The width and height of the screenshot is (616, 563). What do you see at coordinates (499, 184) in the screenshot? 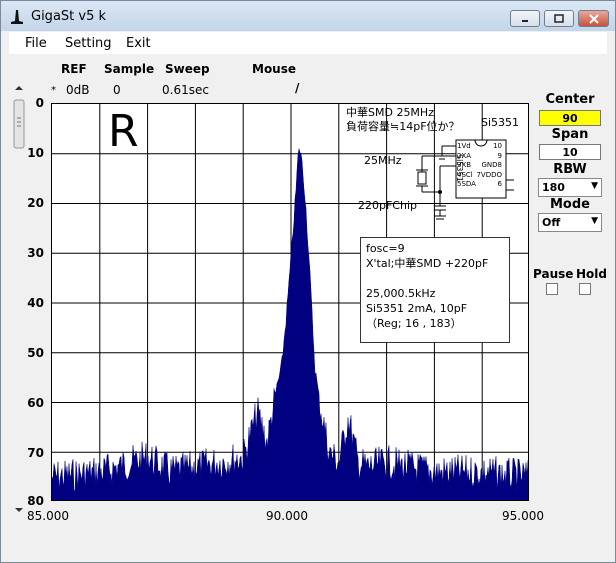
I see `chip-pin: 6` at bounding box center [499, 184].